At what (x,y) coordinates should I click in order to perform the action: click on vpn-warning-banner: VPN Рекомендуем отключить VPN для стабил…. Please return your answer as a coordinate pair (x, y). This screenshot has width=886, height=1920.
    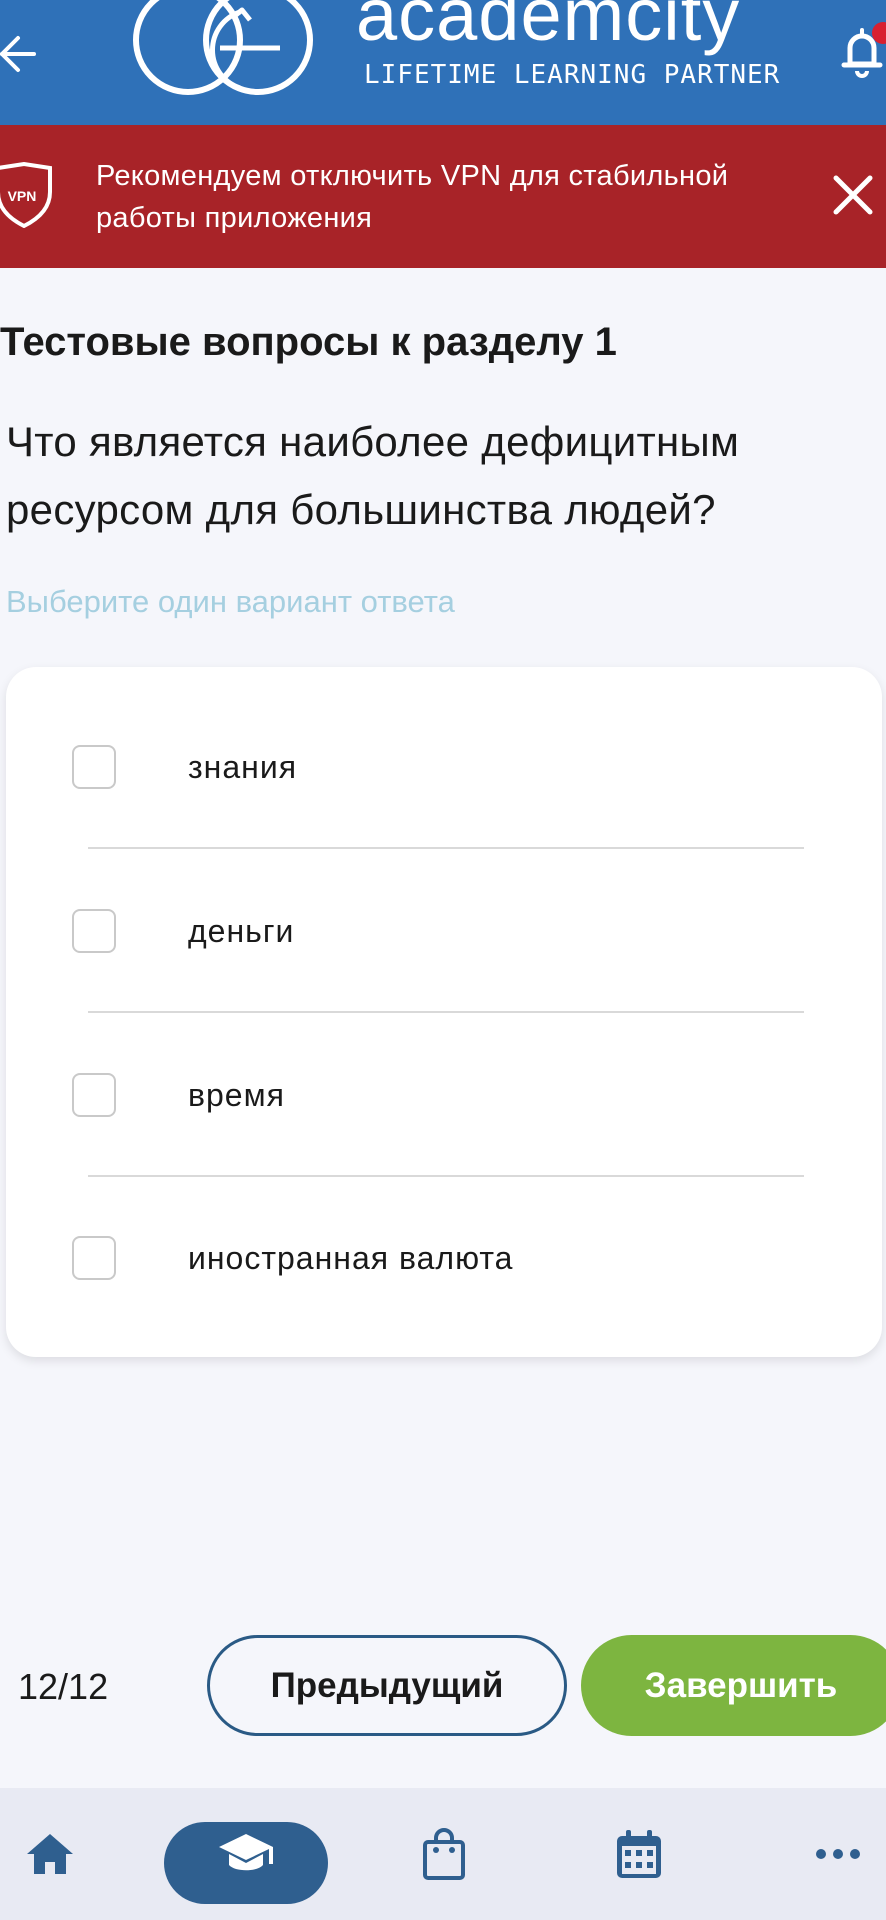
    Looking at the image, I should click on (443, 196).